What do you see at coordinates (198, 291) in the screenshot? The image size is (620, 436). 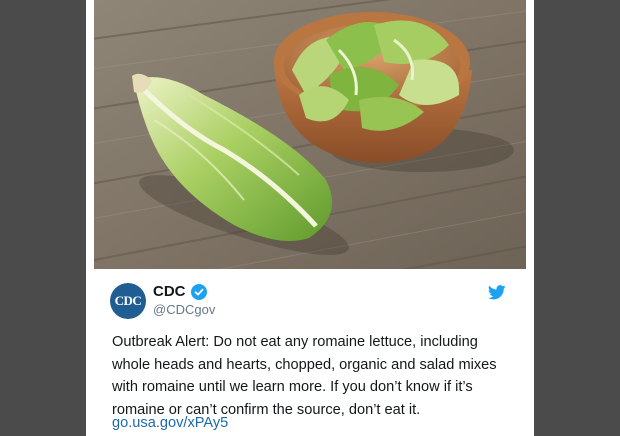 I see `verified-badge-icon` at bounding box center [198, 291].